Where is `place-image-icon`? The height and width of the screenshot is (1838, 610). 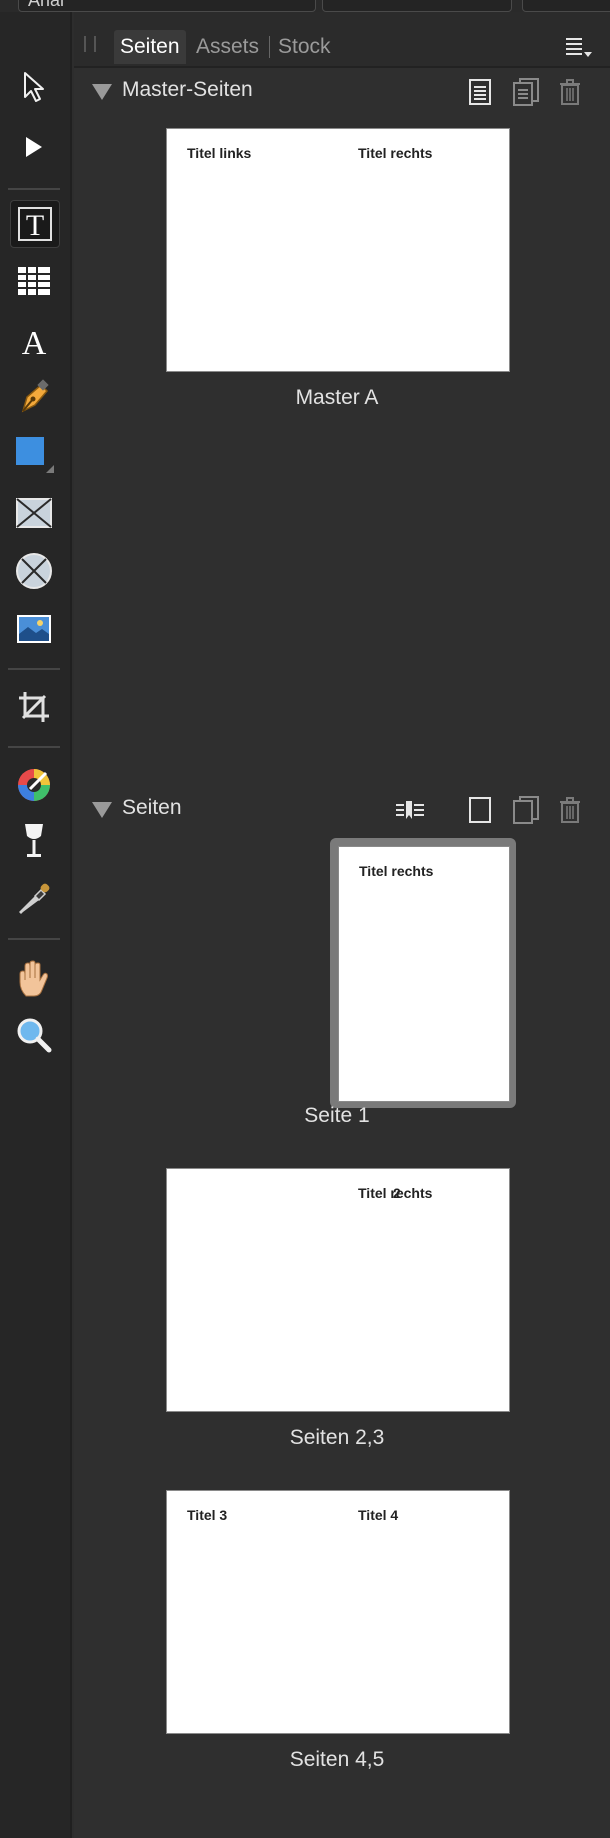 place-image-icon is located at coordinates (34, 629).